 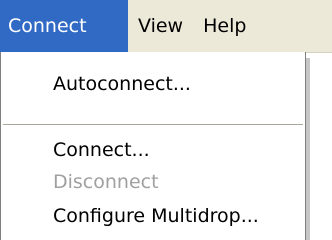 I want to click on menu-separator, so click(x=153, y=125).